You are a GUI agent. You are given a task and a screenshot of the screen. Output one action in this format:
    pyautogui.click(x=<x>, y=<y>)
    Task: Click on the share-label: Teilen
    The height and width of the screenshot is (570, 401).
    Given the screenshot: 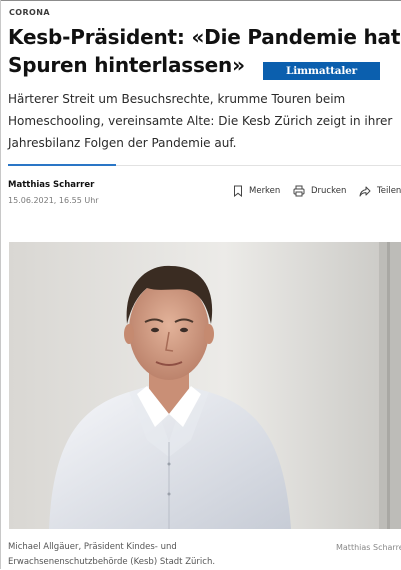 What is the action you would take?
    pyautogui.click(x=389, y=191)
    